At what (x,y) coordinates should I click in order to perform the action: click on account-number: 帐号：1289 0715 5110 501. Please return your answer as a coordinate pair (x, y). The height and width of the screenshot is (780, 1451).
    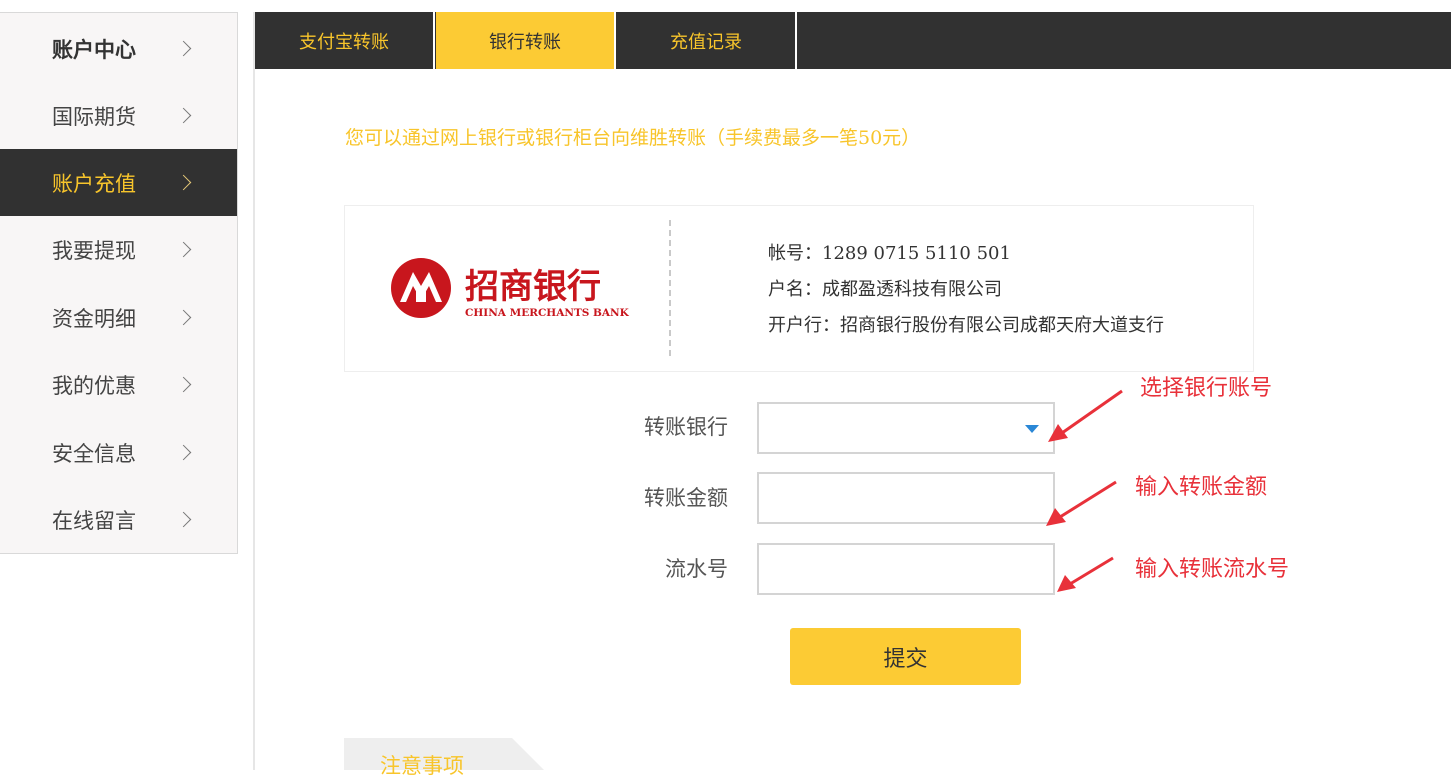
    Looking at the image, I should click on (889, 253).